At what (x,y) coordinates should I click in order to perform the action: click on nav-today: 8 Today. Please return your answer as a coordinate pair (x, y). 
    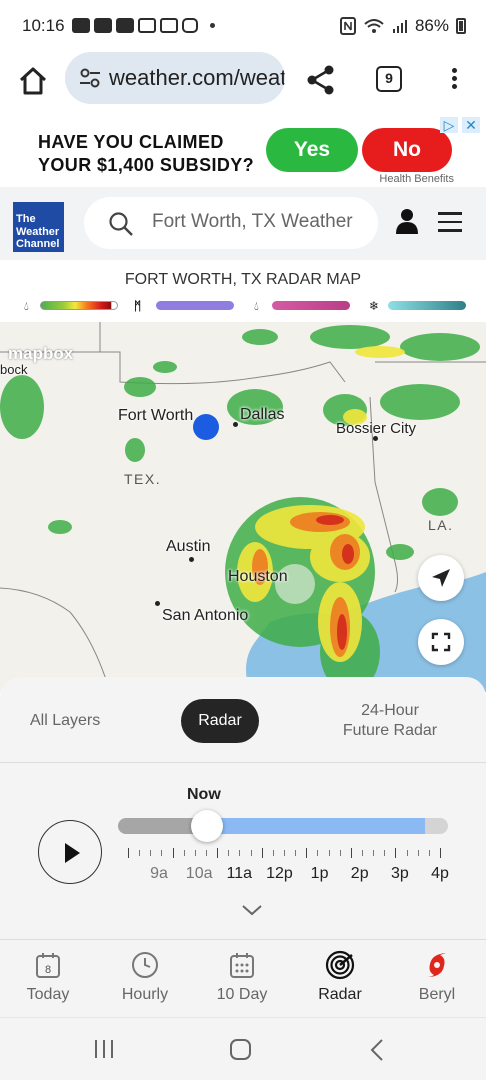
    Looking at the image, I should click on (48, 977).